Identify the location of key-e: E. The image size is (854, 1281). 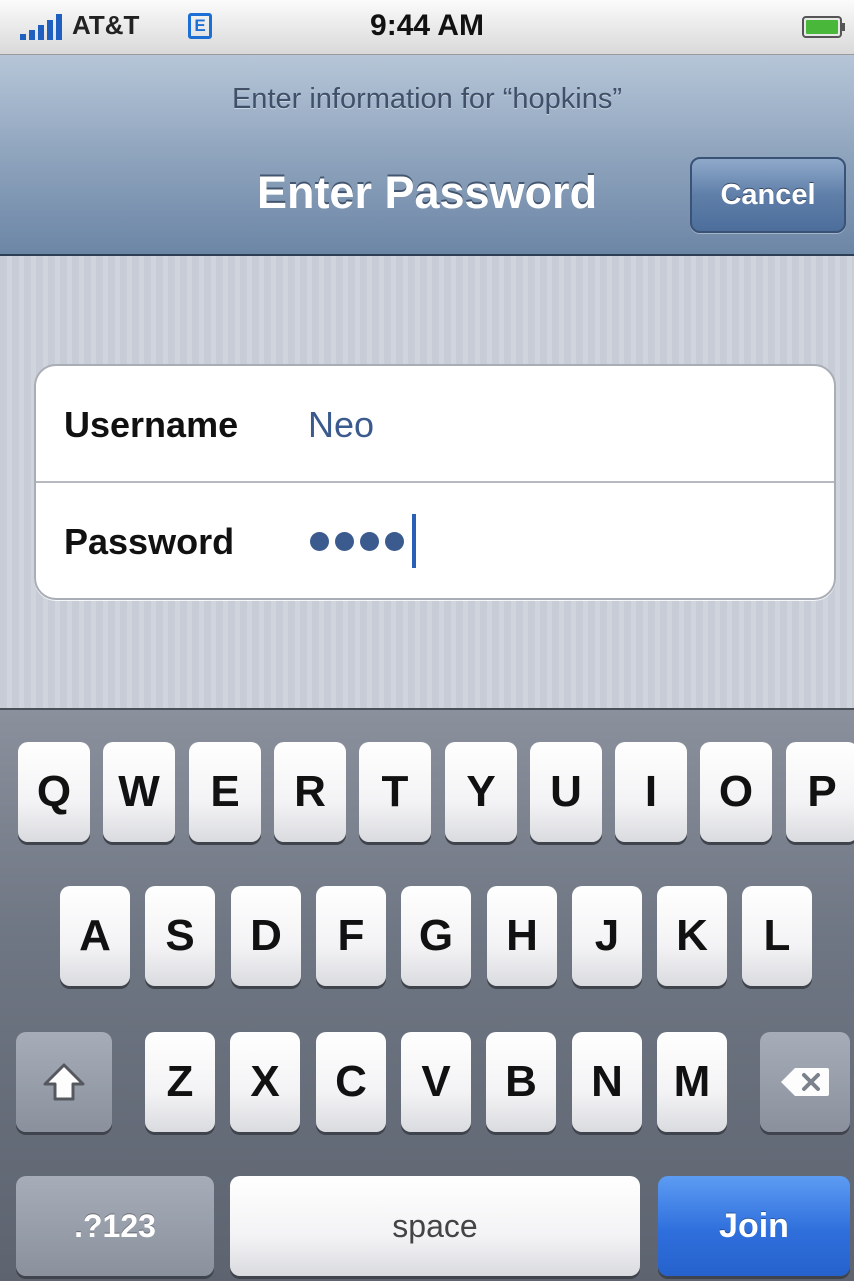
(225, 792).